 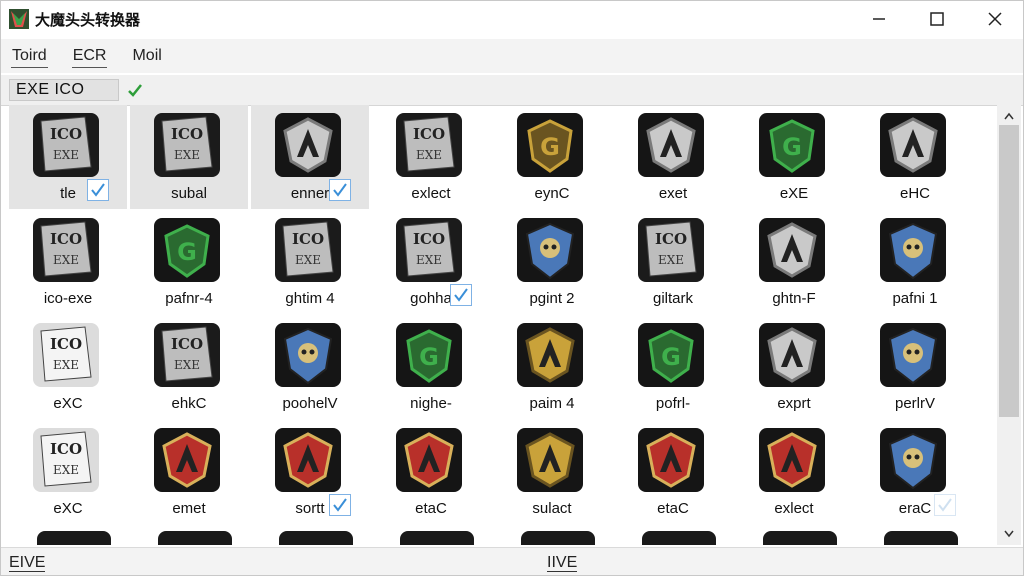 What do you see at coordinates (794, 157) in the screenshot?
I see `icon-cell: GeXE` at bounding box center [794, 157].